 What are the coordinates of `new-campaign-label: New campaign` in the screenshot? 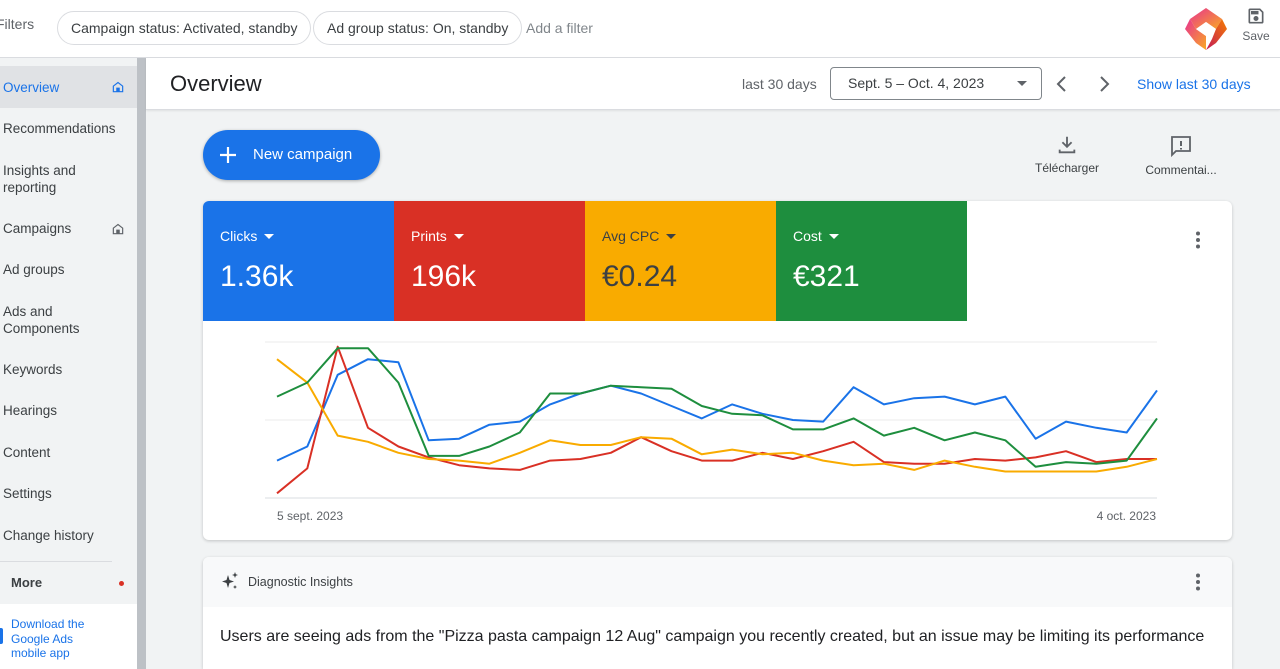 It's located at (303, 154).